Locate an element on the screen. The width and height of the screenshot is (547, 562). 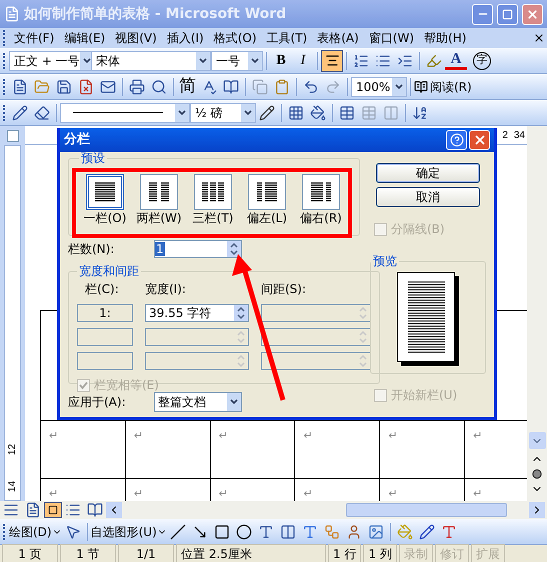
normal-view-icon is located at coordinates (11, 510).